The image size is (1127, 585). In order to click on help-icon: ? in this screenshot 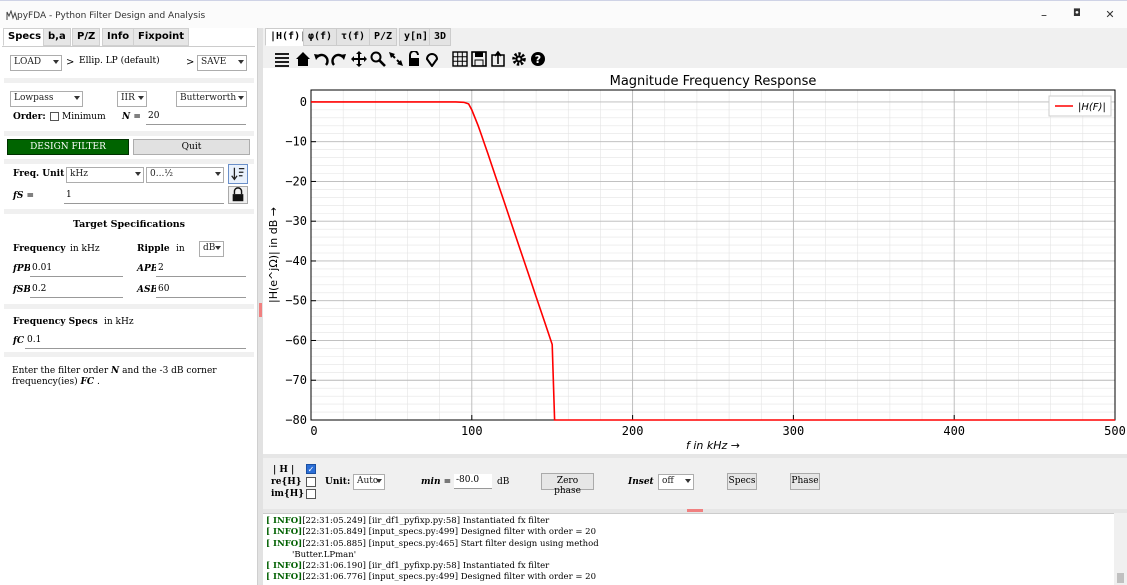, I will do `click(538, 59)`.